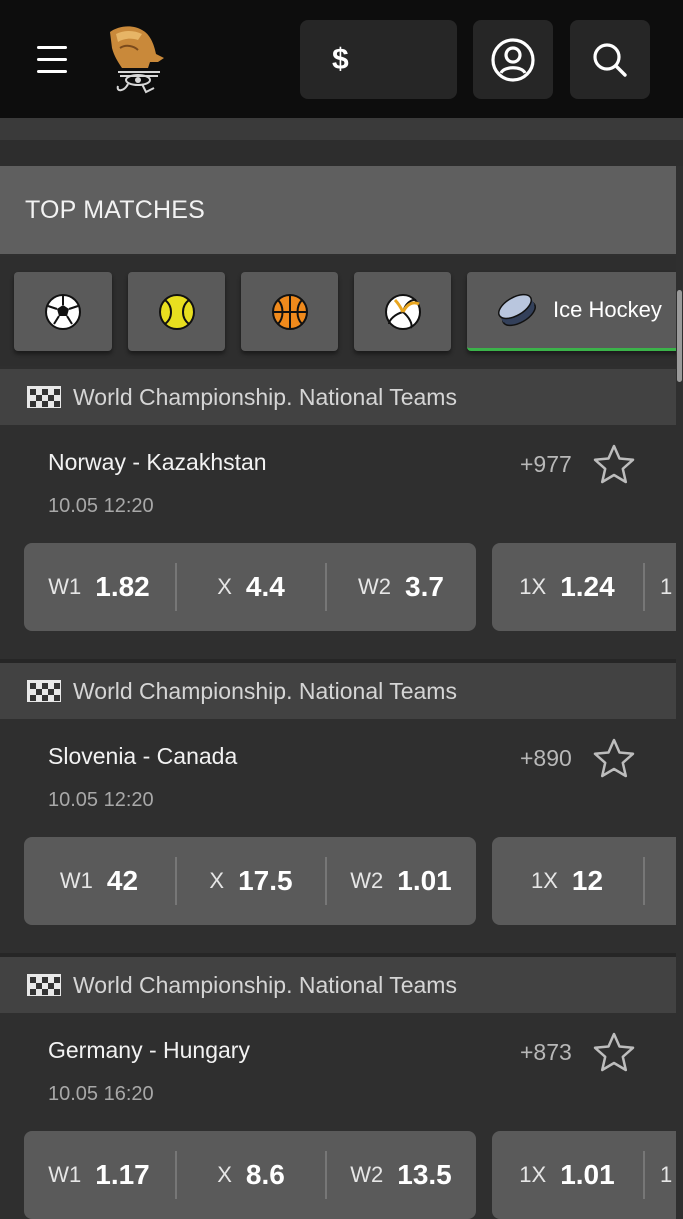 This screenshot has height=1219, width=683. I want to click on ice-hockey-icon, so click(517, 310).